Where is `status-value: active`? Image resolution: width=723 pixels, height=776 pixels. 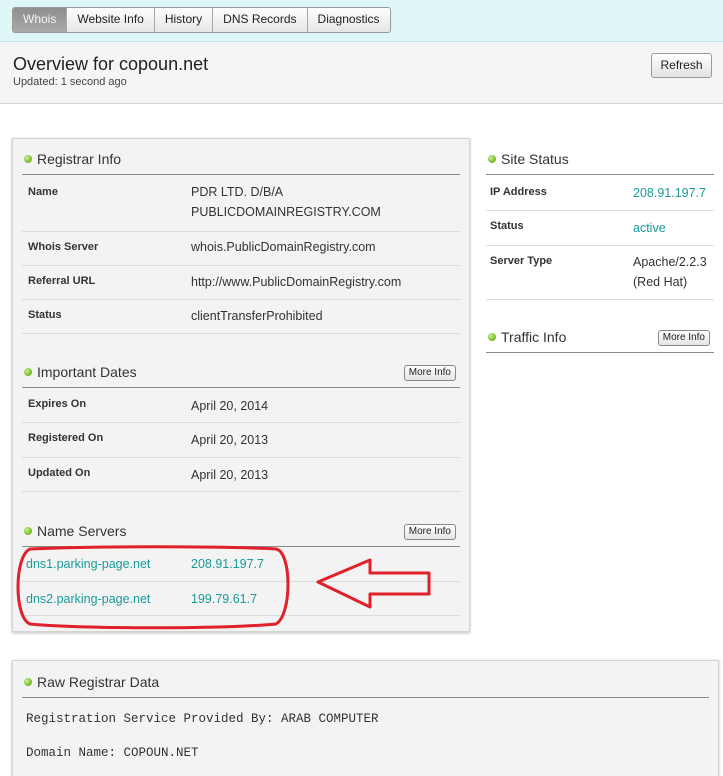 status-value: active is located at coordinates (649, 228).